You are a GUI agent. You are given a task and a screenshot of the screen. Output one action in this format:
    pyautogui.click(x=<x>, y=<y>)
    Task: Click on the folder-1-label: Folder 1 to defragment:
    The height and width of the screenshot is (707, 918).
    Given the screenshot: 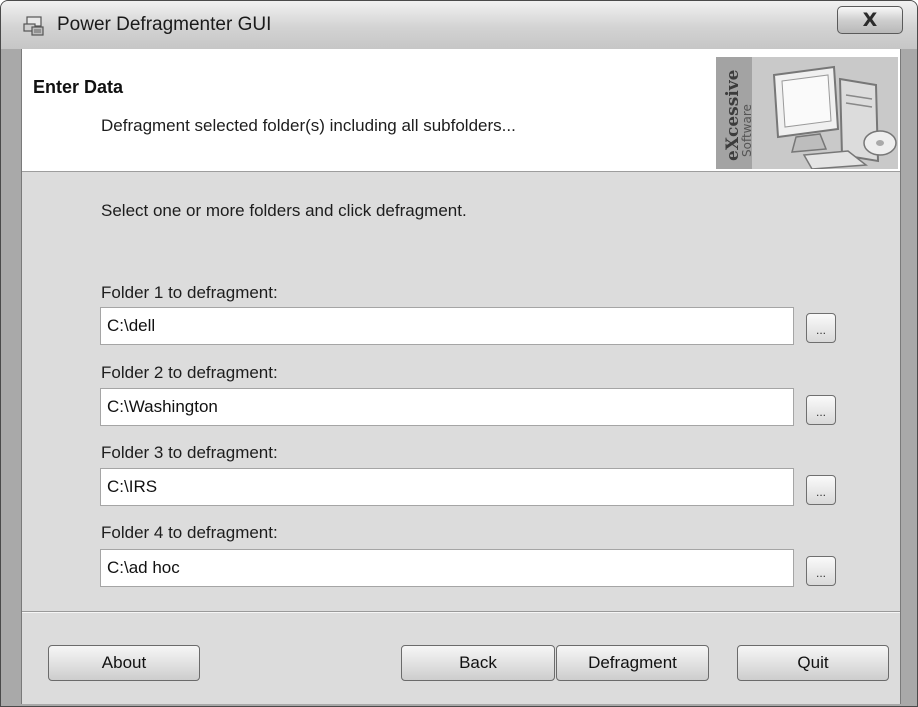 What is the action you would take?
    pyautogui.click(x=189, y=292)
    